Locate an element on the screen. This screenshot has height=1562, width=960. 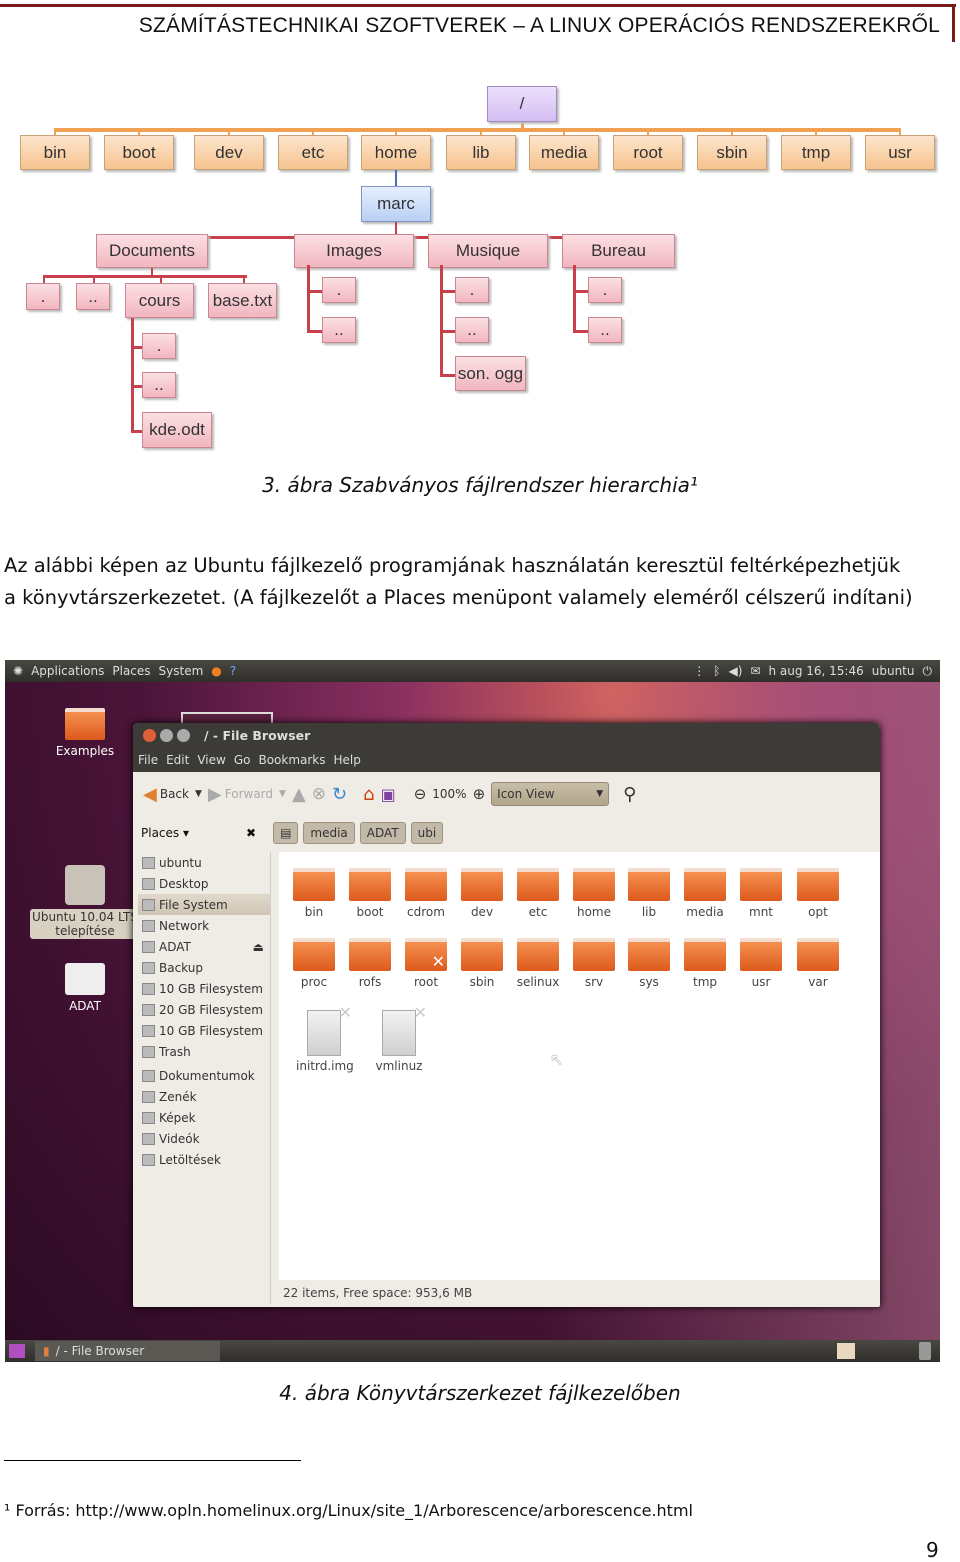
sidebar-item: Dokumentumok is located at coordinates (204, 1075).